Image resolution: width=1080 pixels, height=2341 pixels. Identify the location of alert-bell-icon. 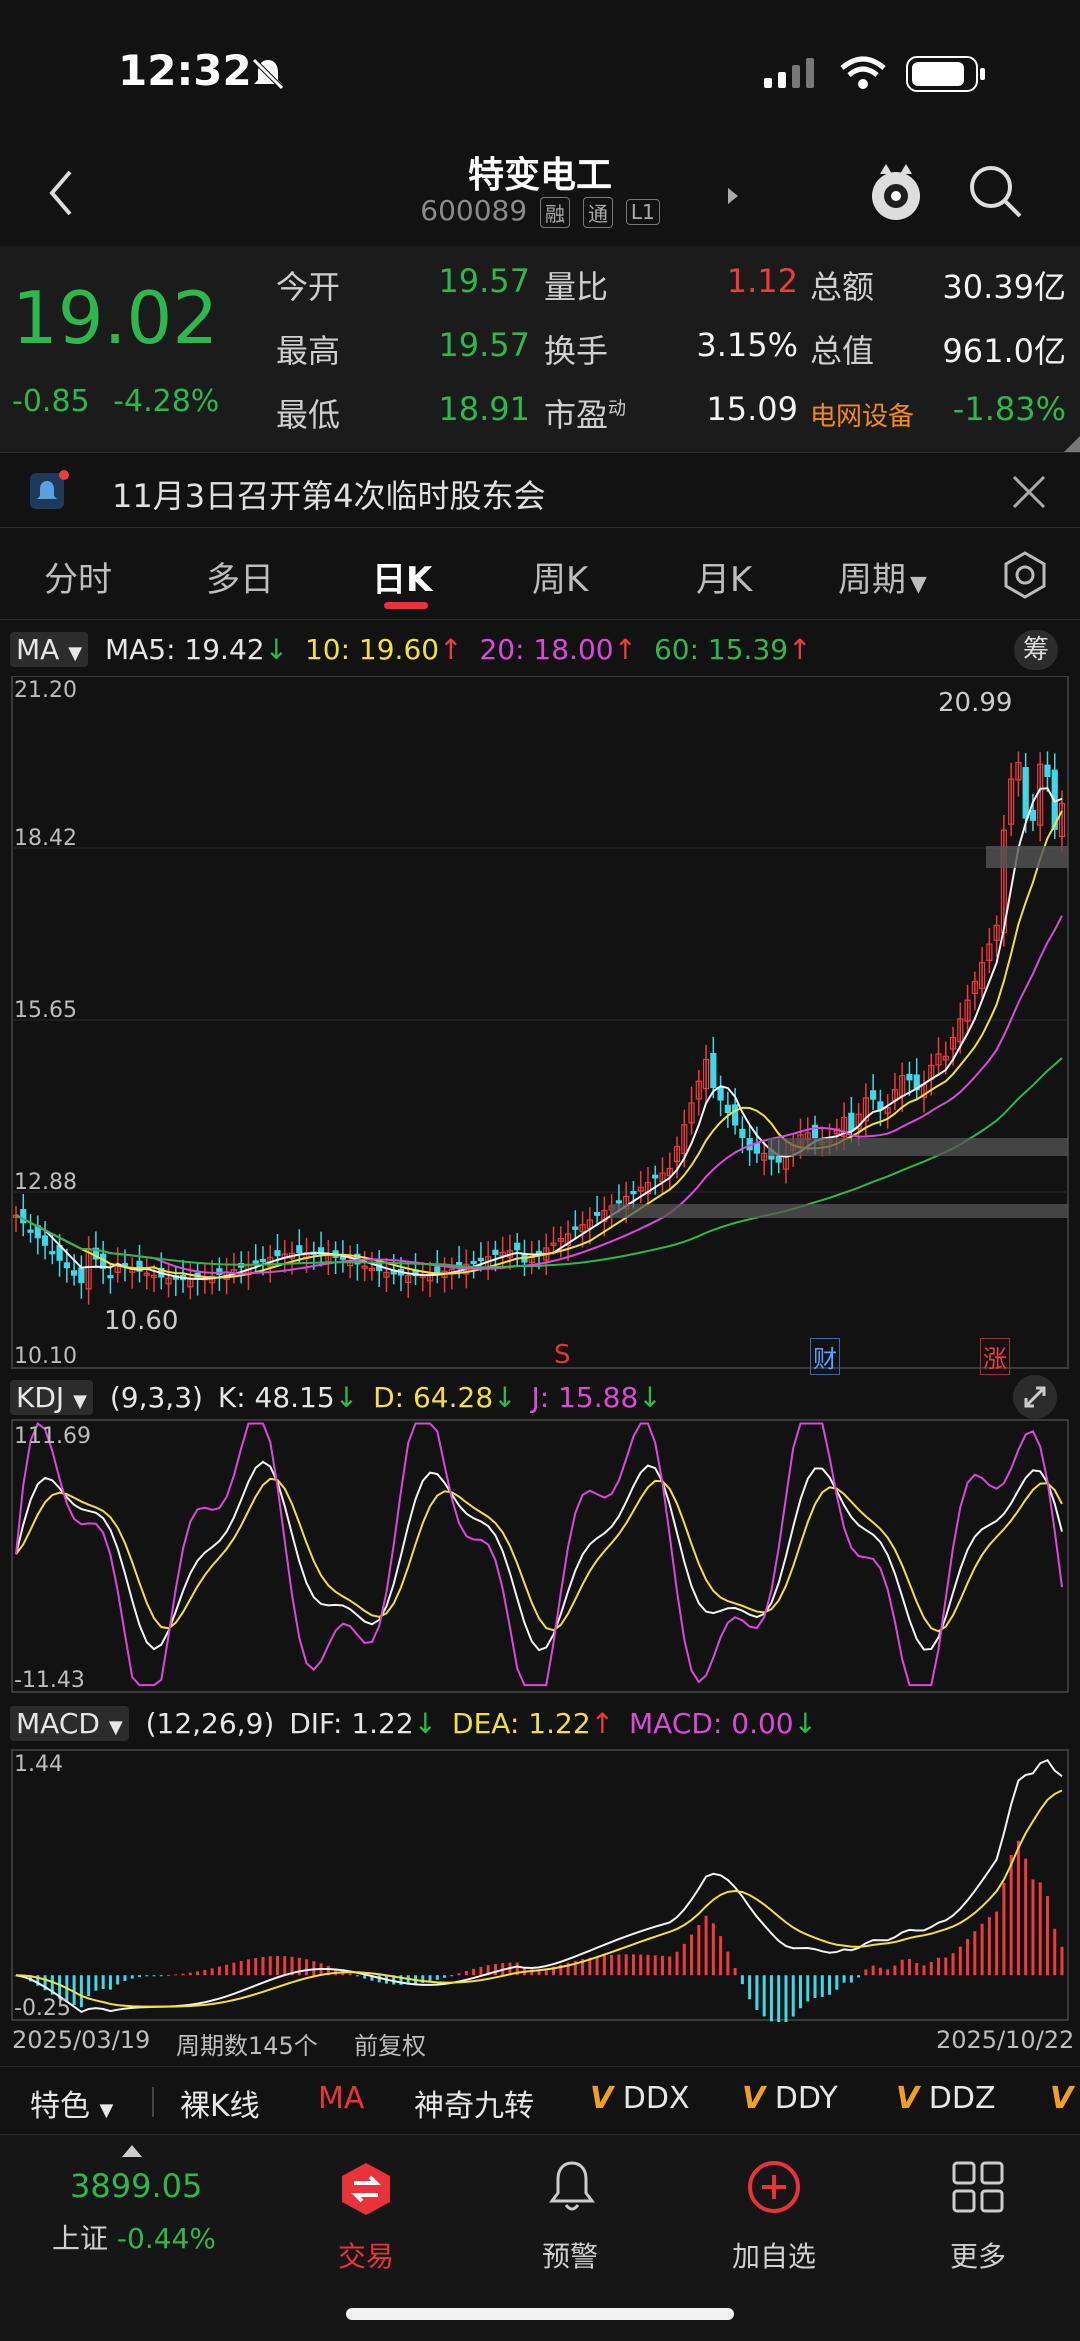
(572, 2187).